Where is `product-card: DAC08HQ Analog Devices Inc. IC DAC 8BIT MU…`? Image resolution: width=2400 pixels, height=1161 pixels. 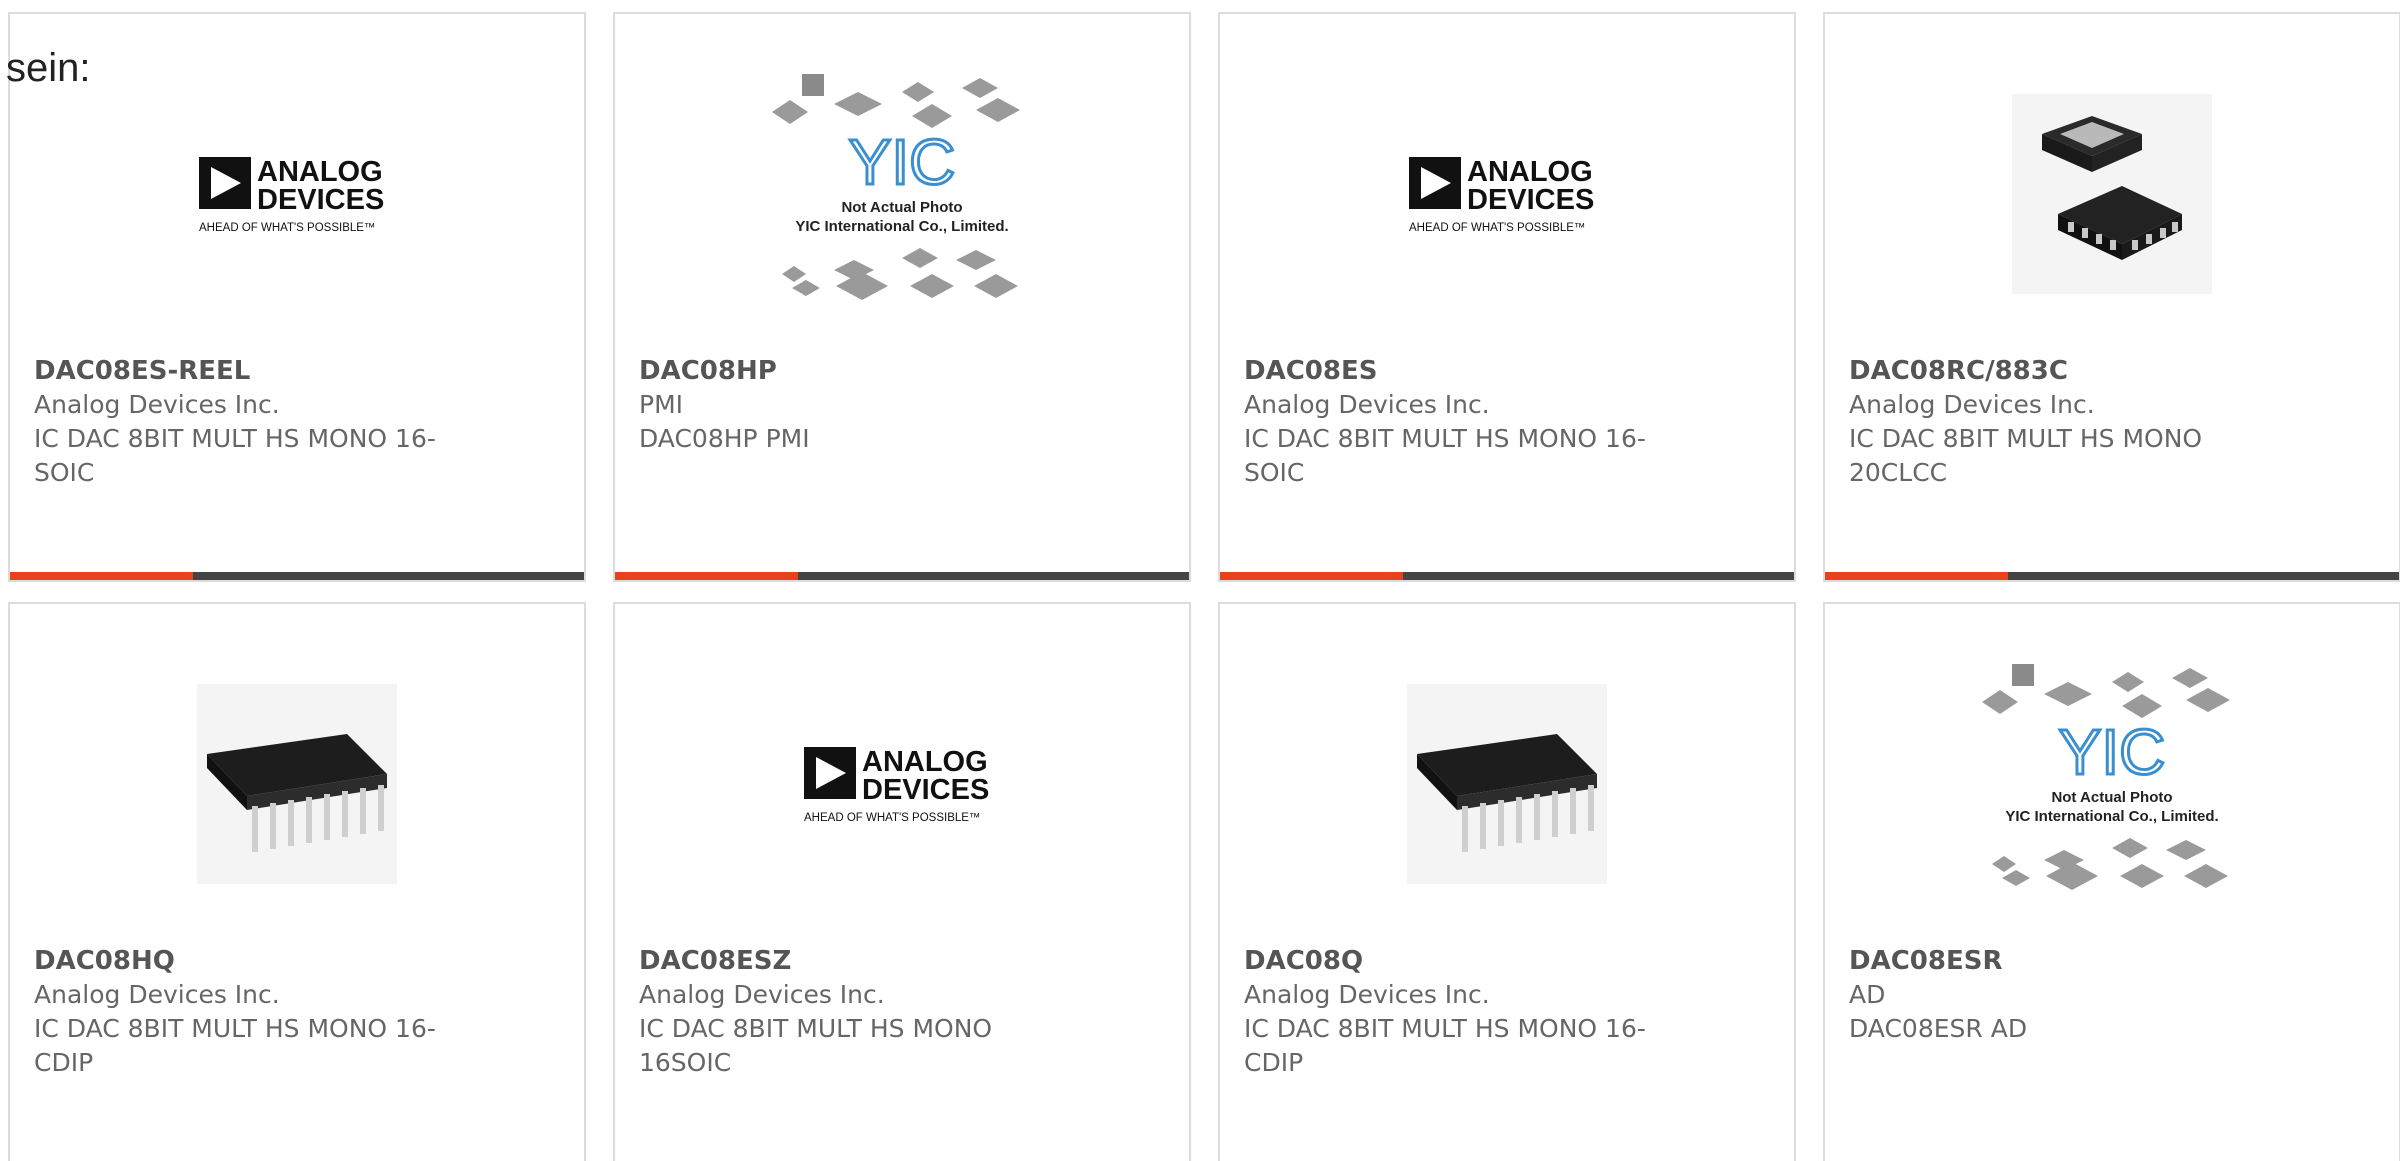
product-card: DAC08HQ Analog Devices Inc. IC DAC 8BIT MU… is located at coordinates (297, 881).